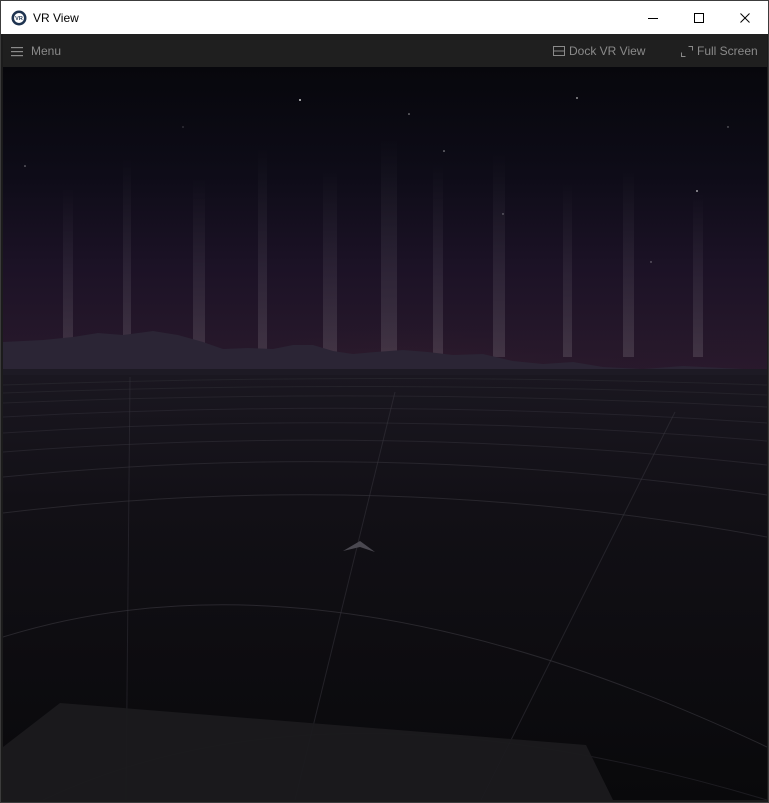 The width and height of the screenshot is (769, 803). Describe the element at coordinates (17, 51) in the screenshot. I see `hamburger-icon` at that location.